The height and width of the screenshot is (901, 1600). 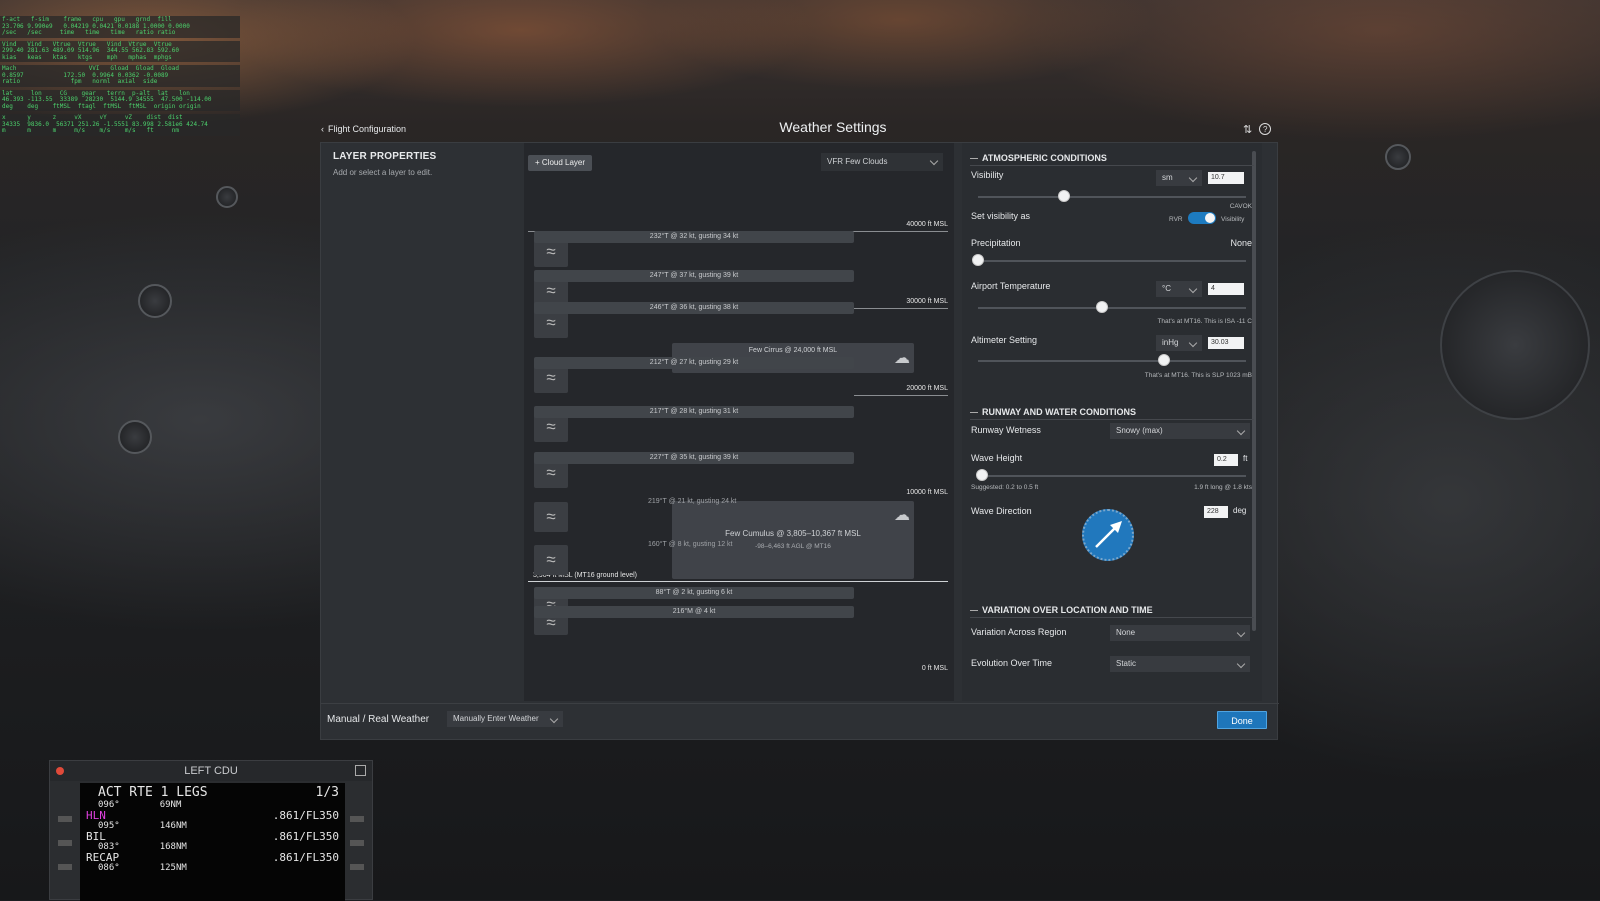 I want to click on add-cloud-layer-button: + Cloud Layer, so click(x=560, y=163).